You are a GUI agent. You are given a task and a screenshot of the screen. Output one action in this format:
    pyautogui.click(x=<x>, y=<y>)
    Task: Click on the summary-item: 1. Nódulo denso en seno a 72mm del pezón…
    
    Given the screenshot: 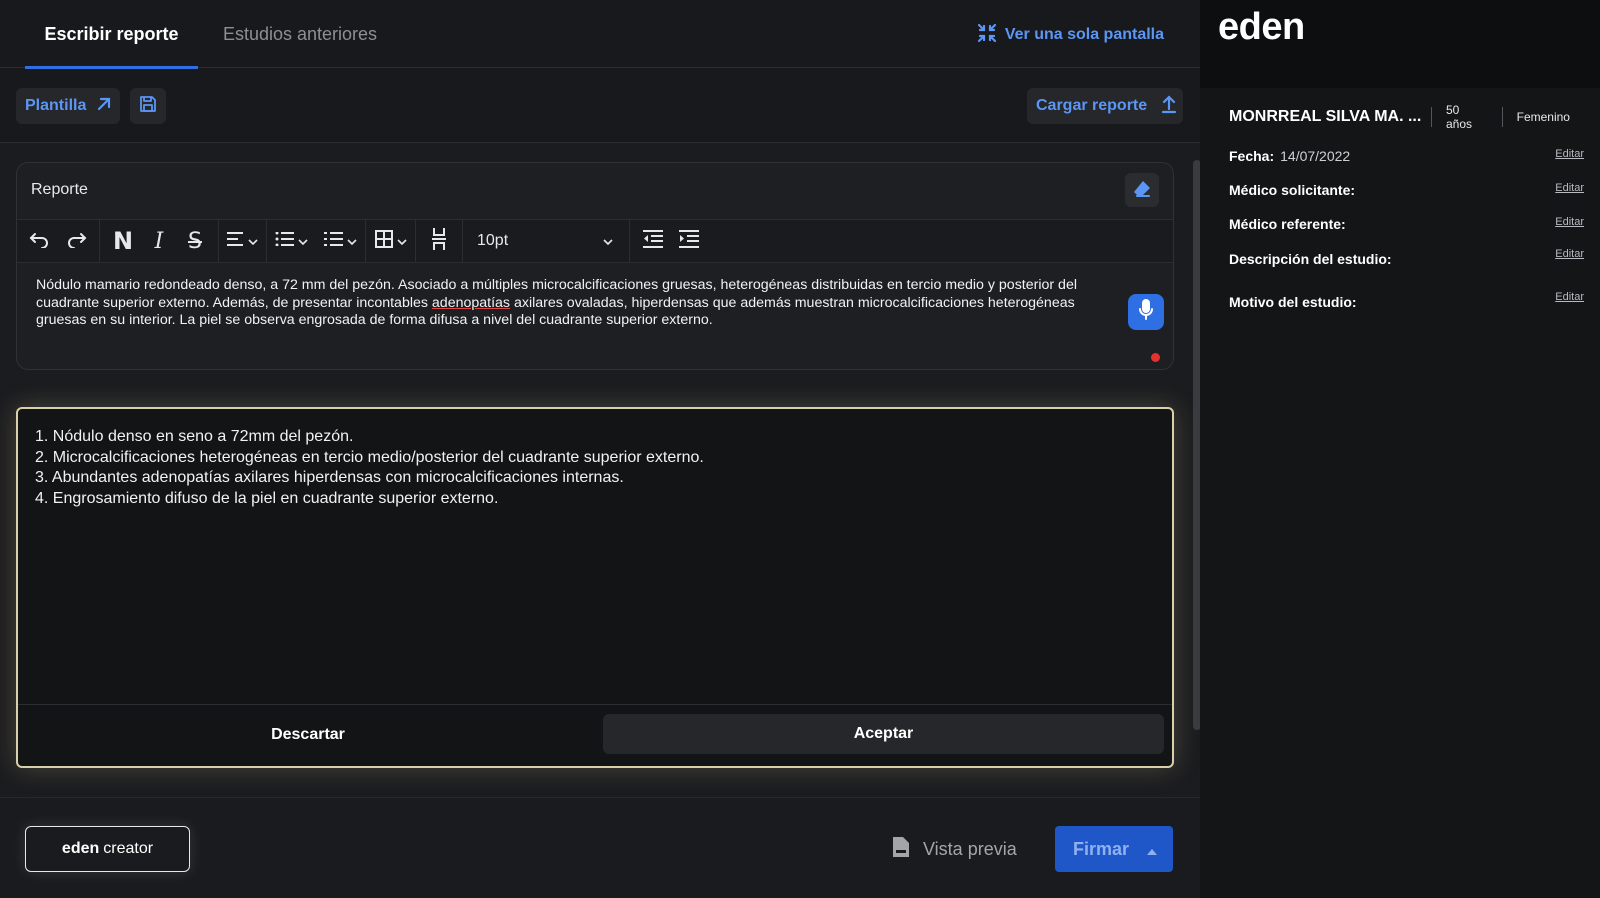 What is the action you would take?
    pyautogui.click(x=194, y=436)
    